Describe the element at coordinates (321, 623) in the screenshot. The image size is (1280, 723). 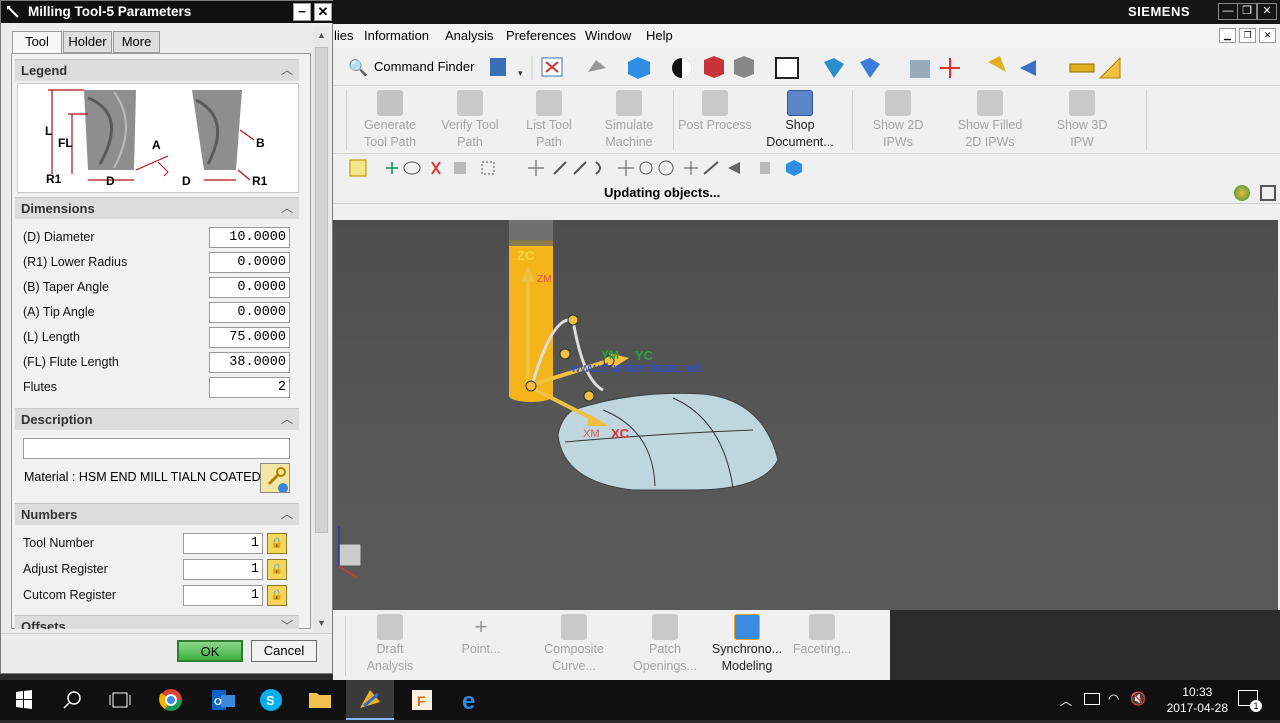
I see `scroll-down-icon: ▼` at that location.